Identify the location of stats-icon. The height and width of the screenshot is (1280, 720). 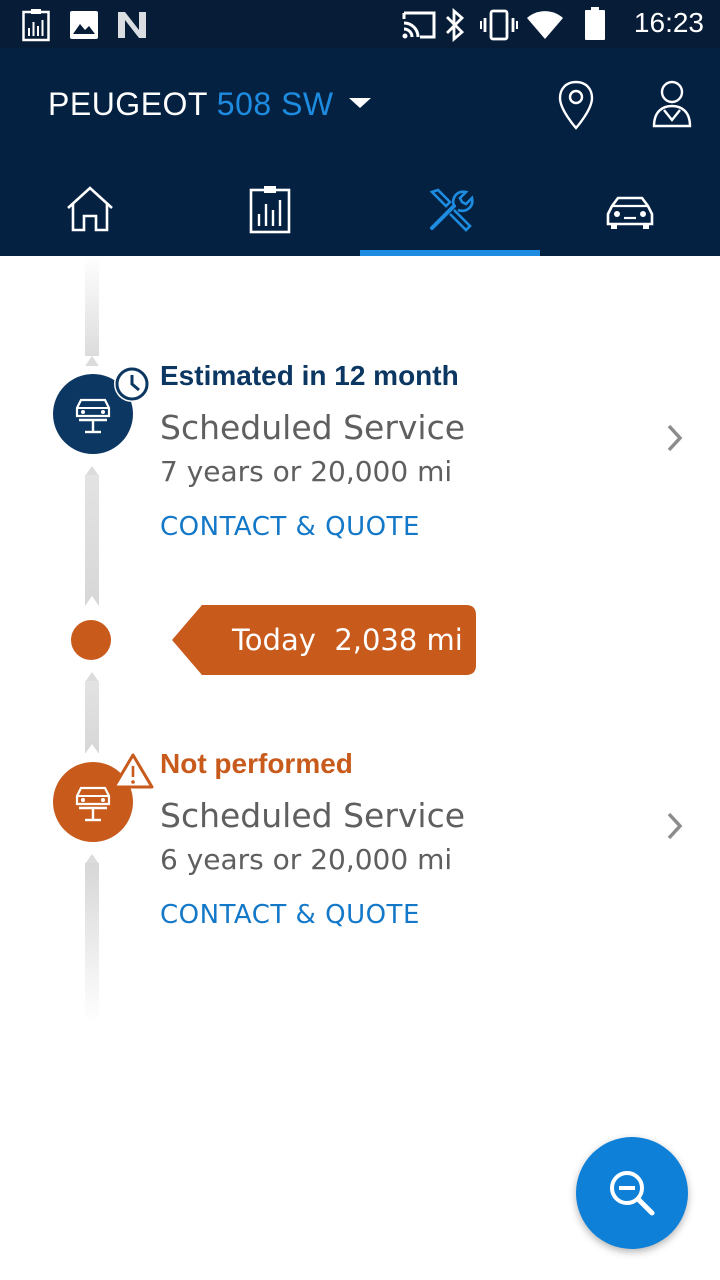
(270, 210).